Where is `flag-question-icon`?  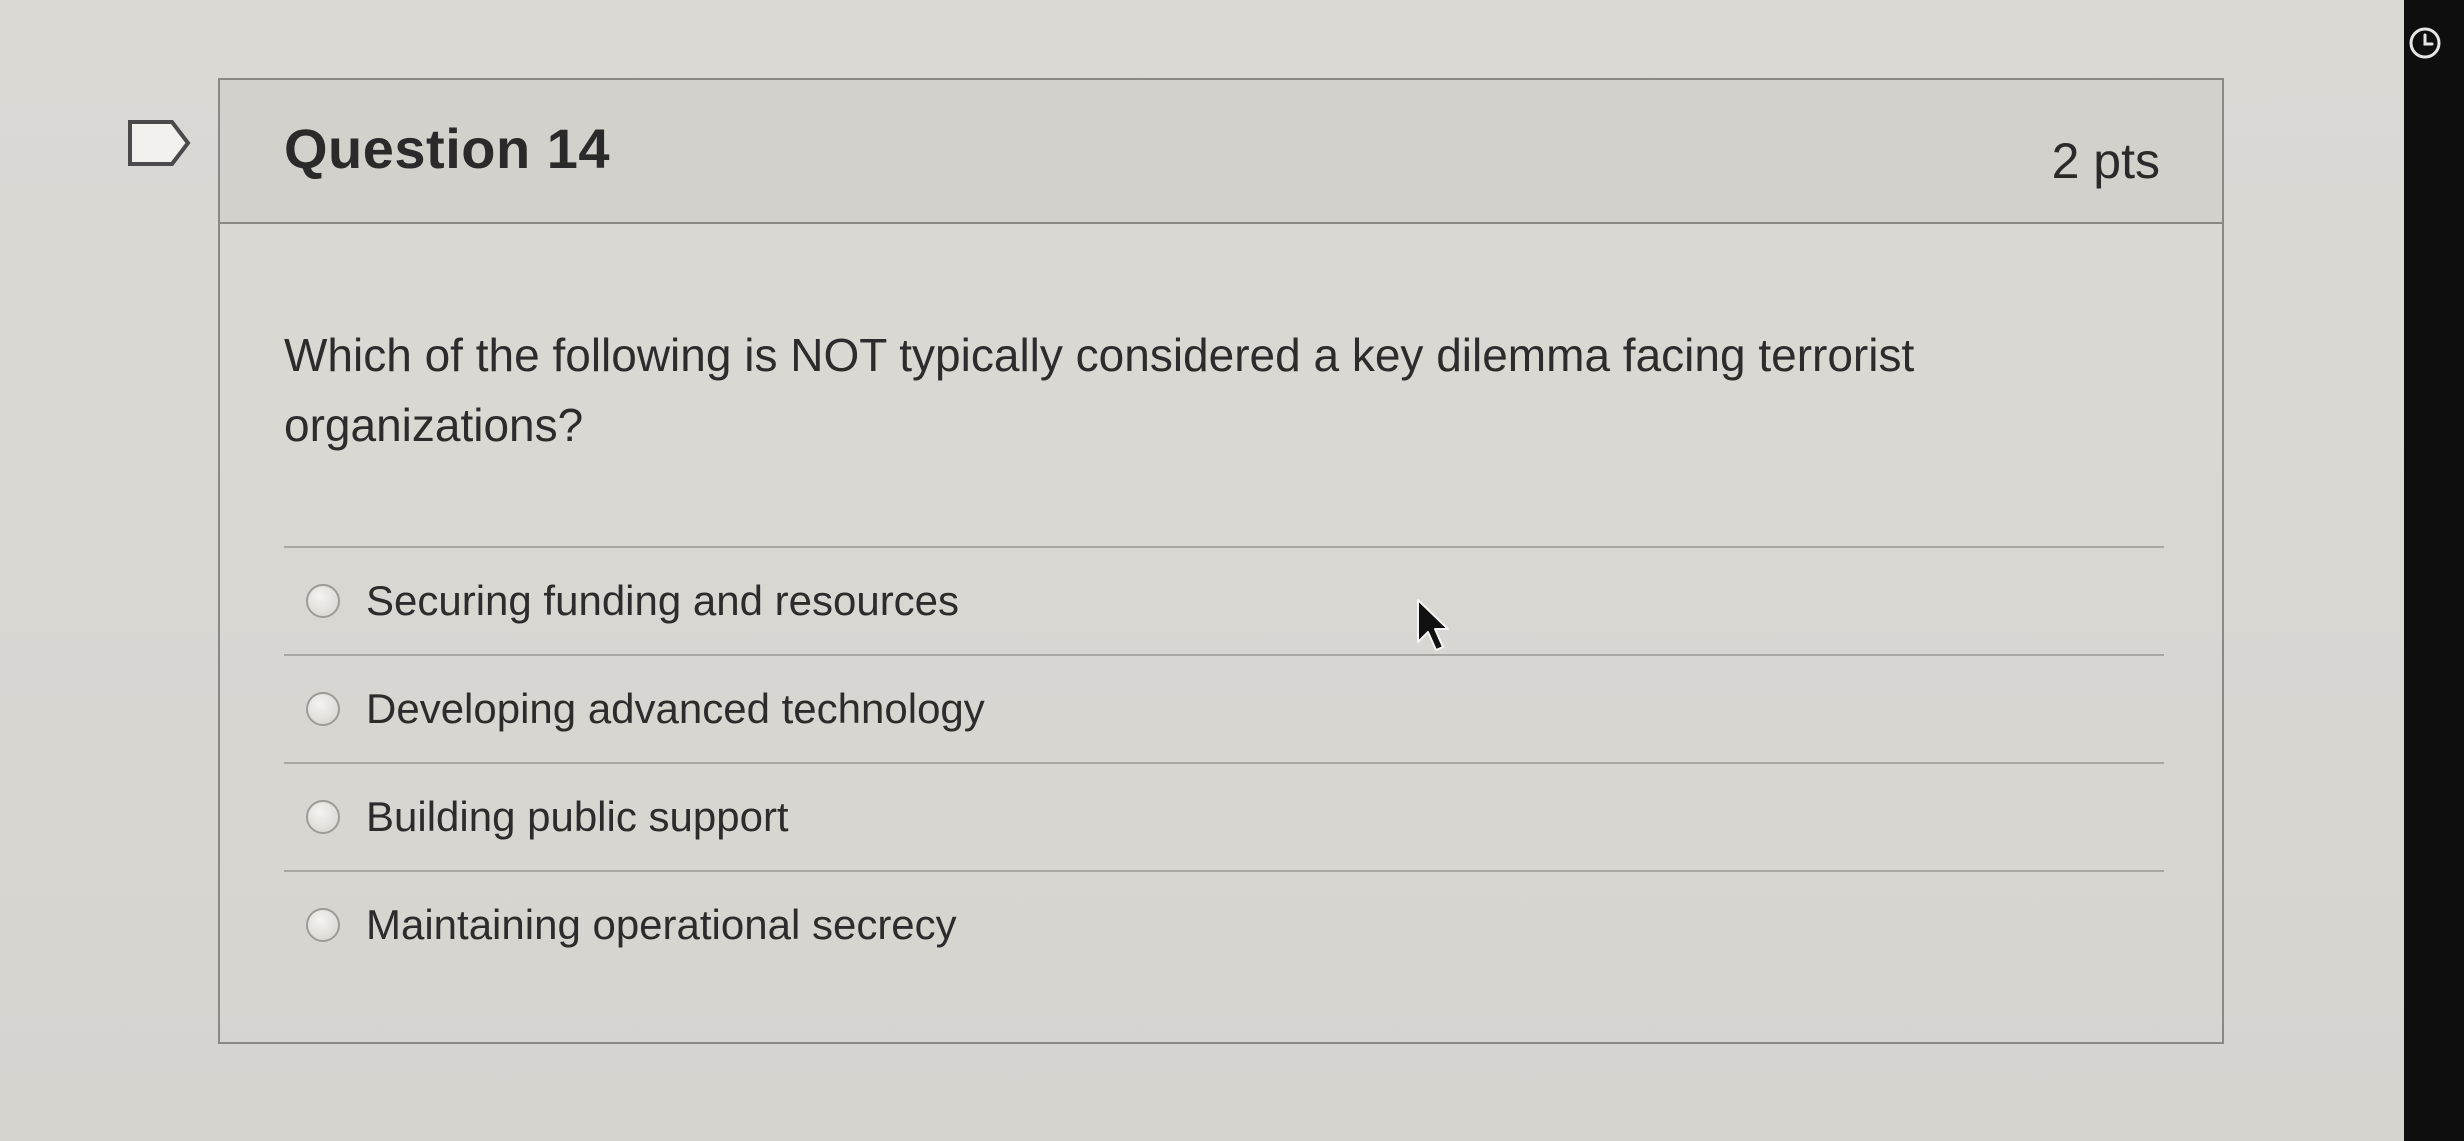
flag-question-icon is located at coordinates (159, 143).